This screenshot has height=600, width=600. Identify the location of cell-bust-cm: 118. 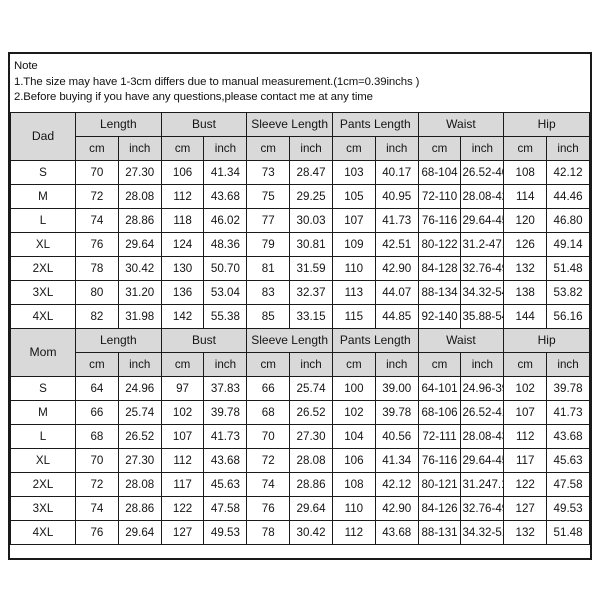
(182, 220).